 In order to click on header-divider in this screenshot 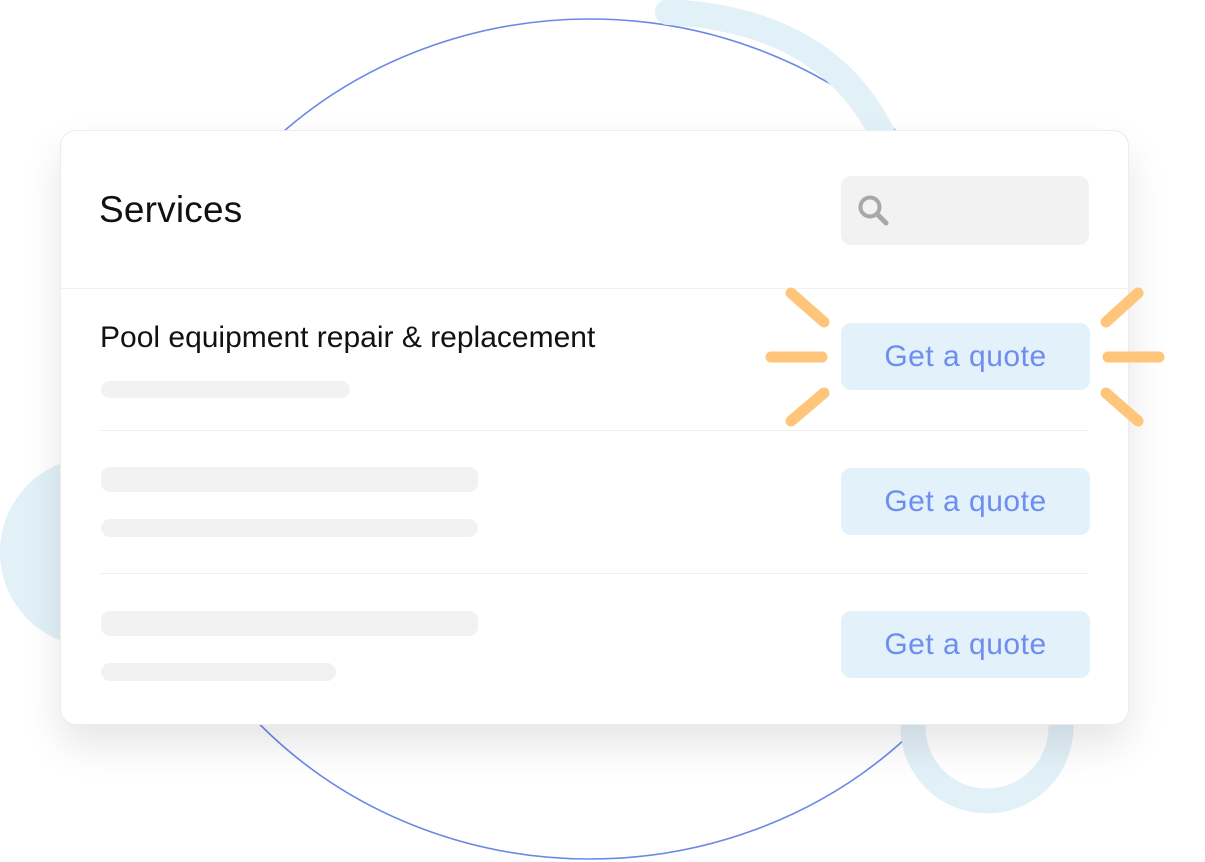, I will do `click(594, 288)`.